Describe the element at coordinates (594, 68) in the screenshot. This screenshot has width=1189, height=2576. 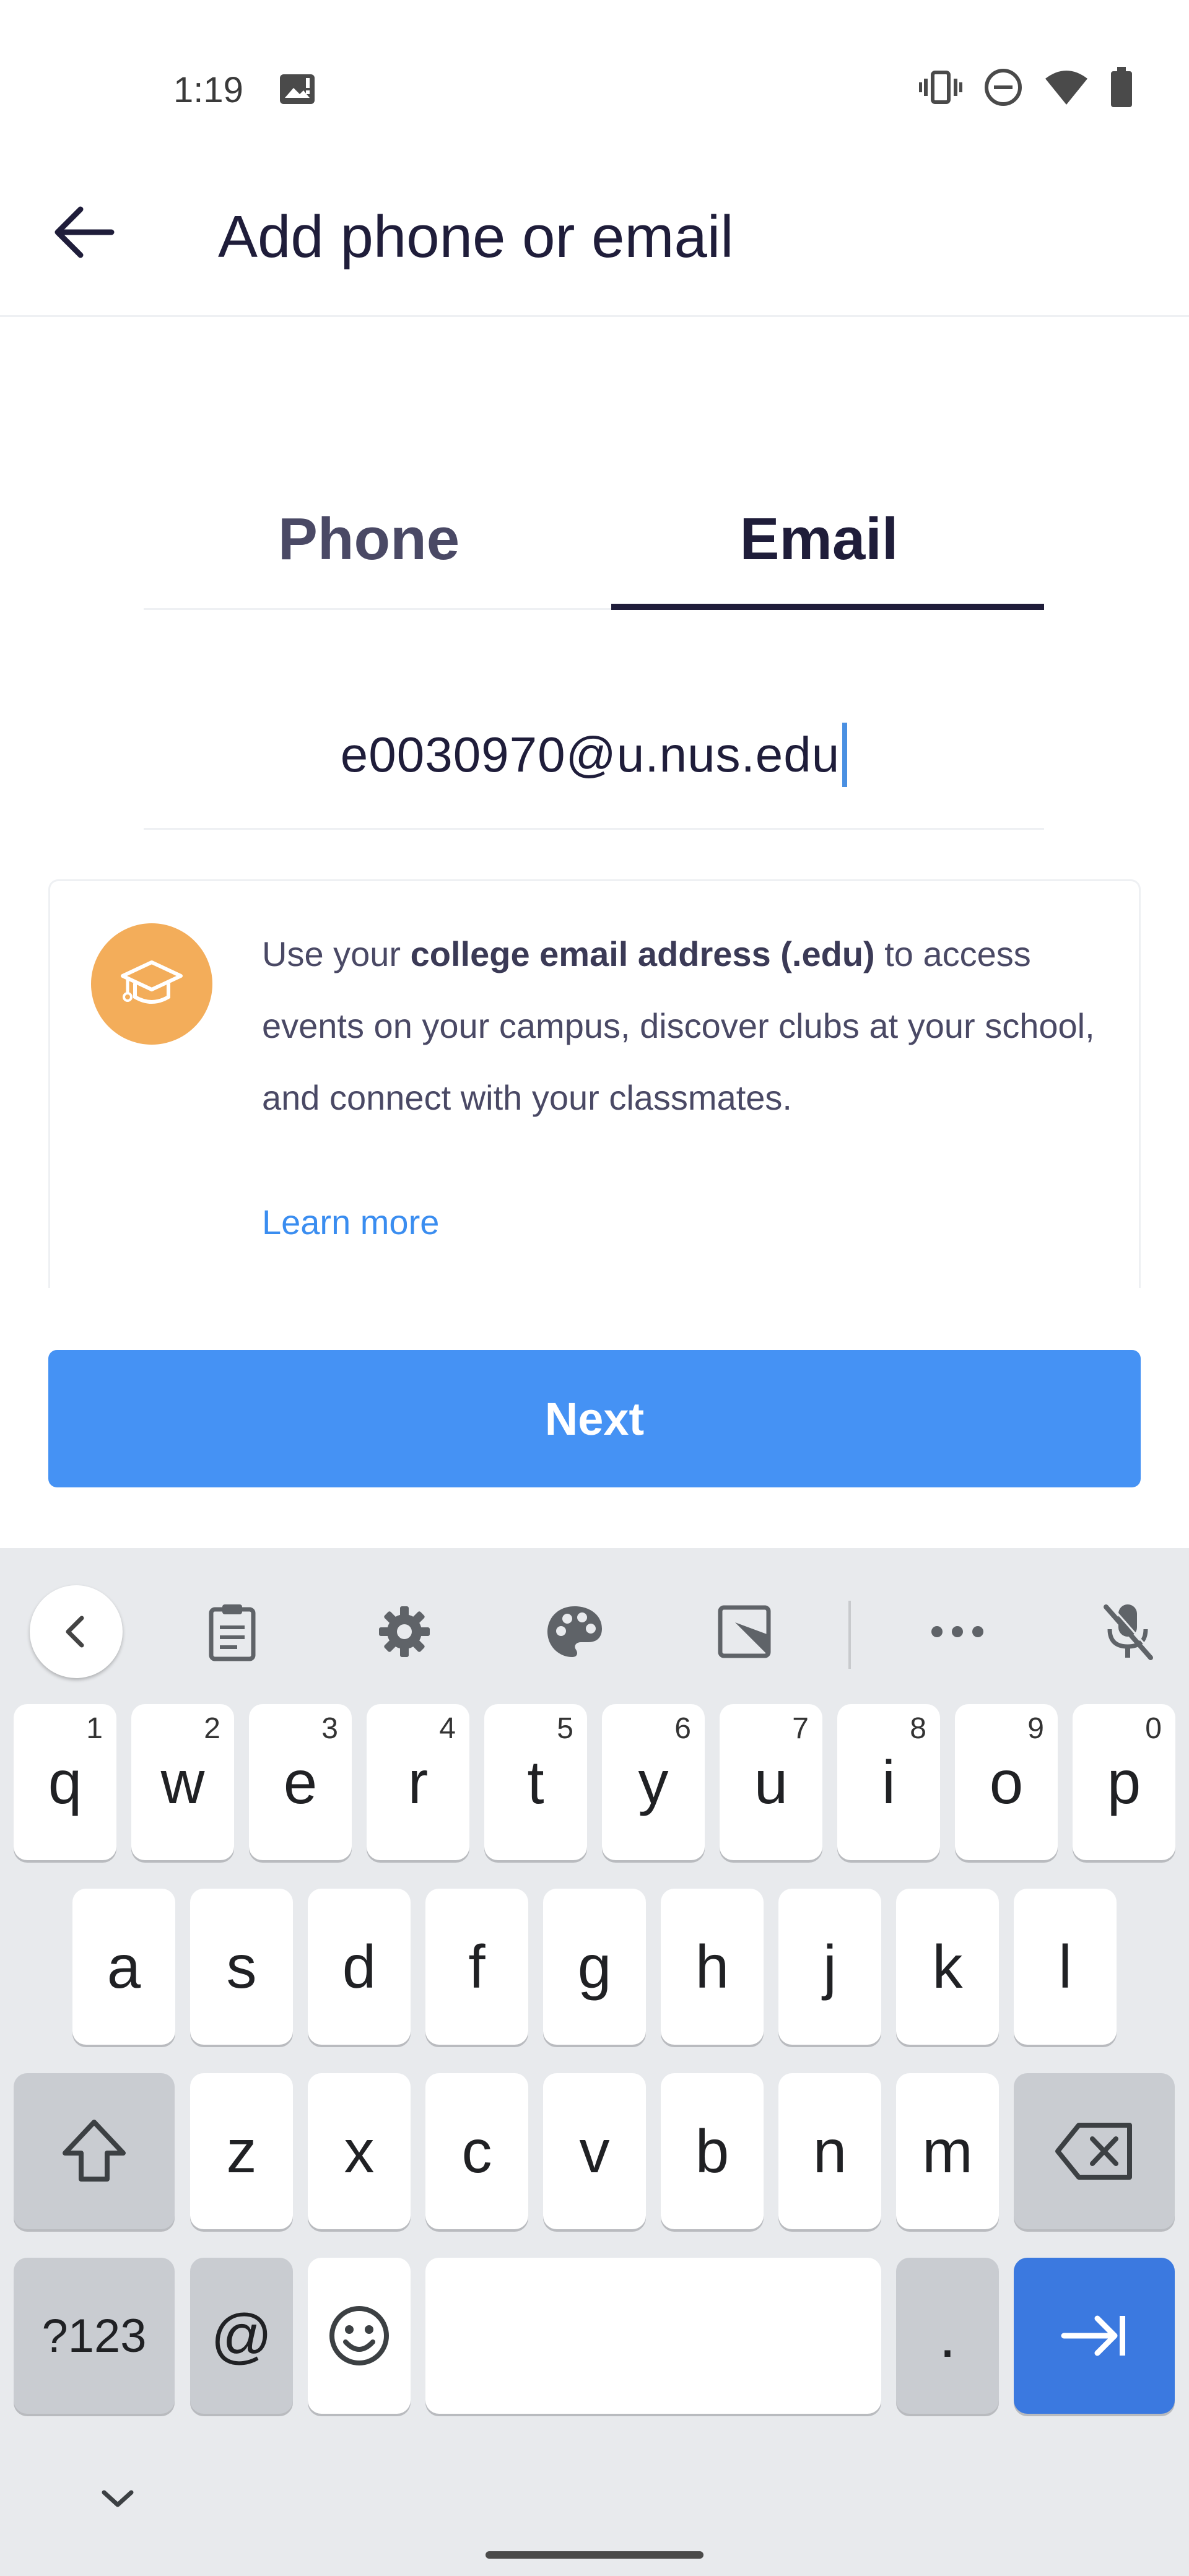
I see `status-bar: 1:19` at that location.